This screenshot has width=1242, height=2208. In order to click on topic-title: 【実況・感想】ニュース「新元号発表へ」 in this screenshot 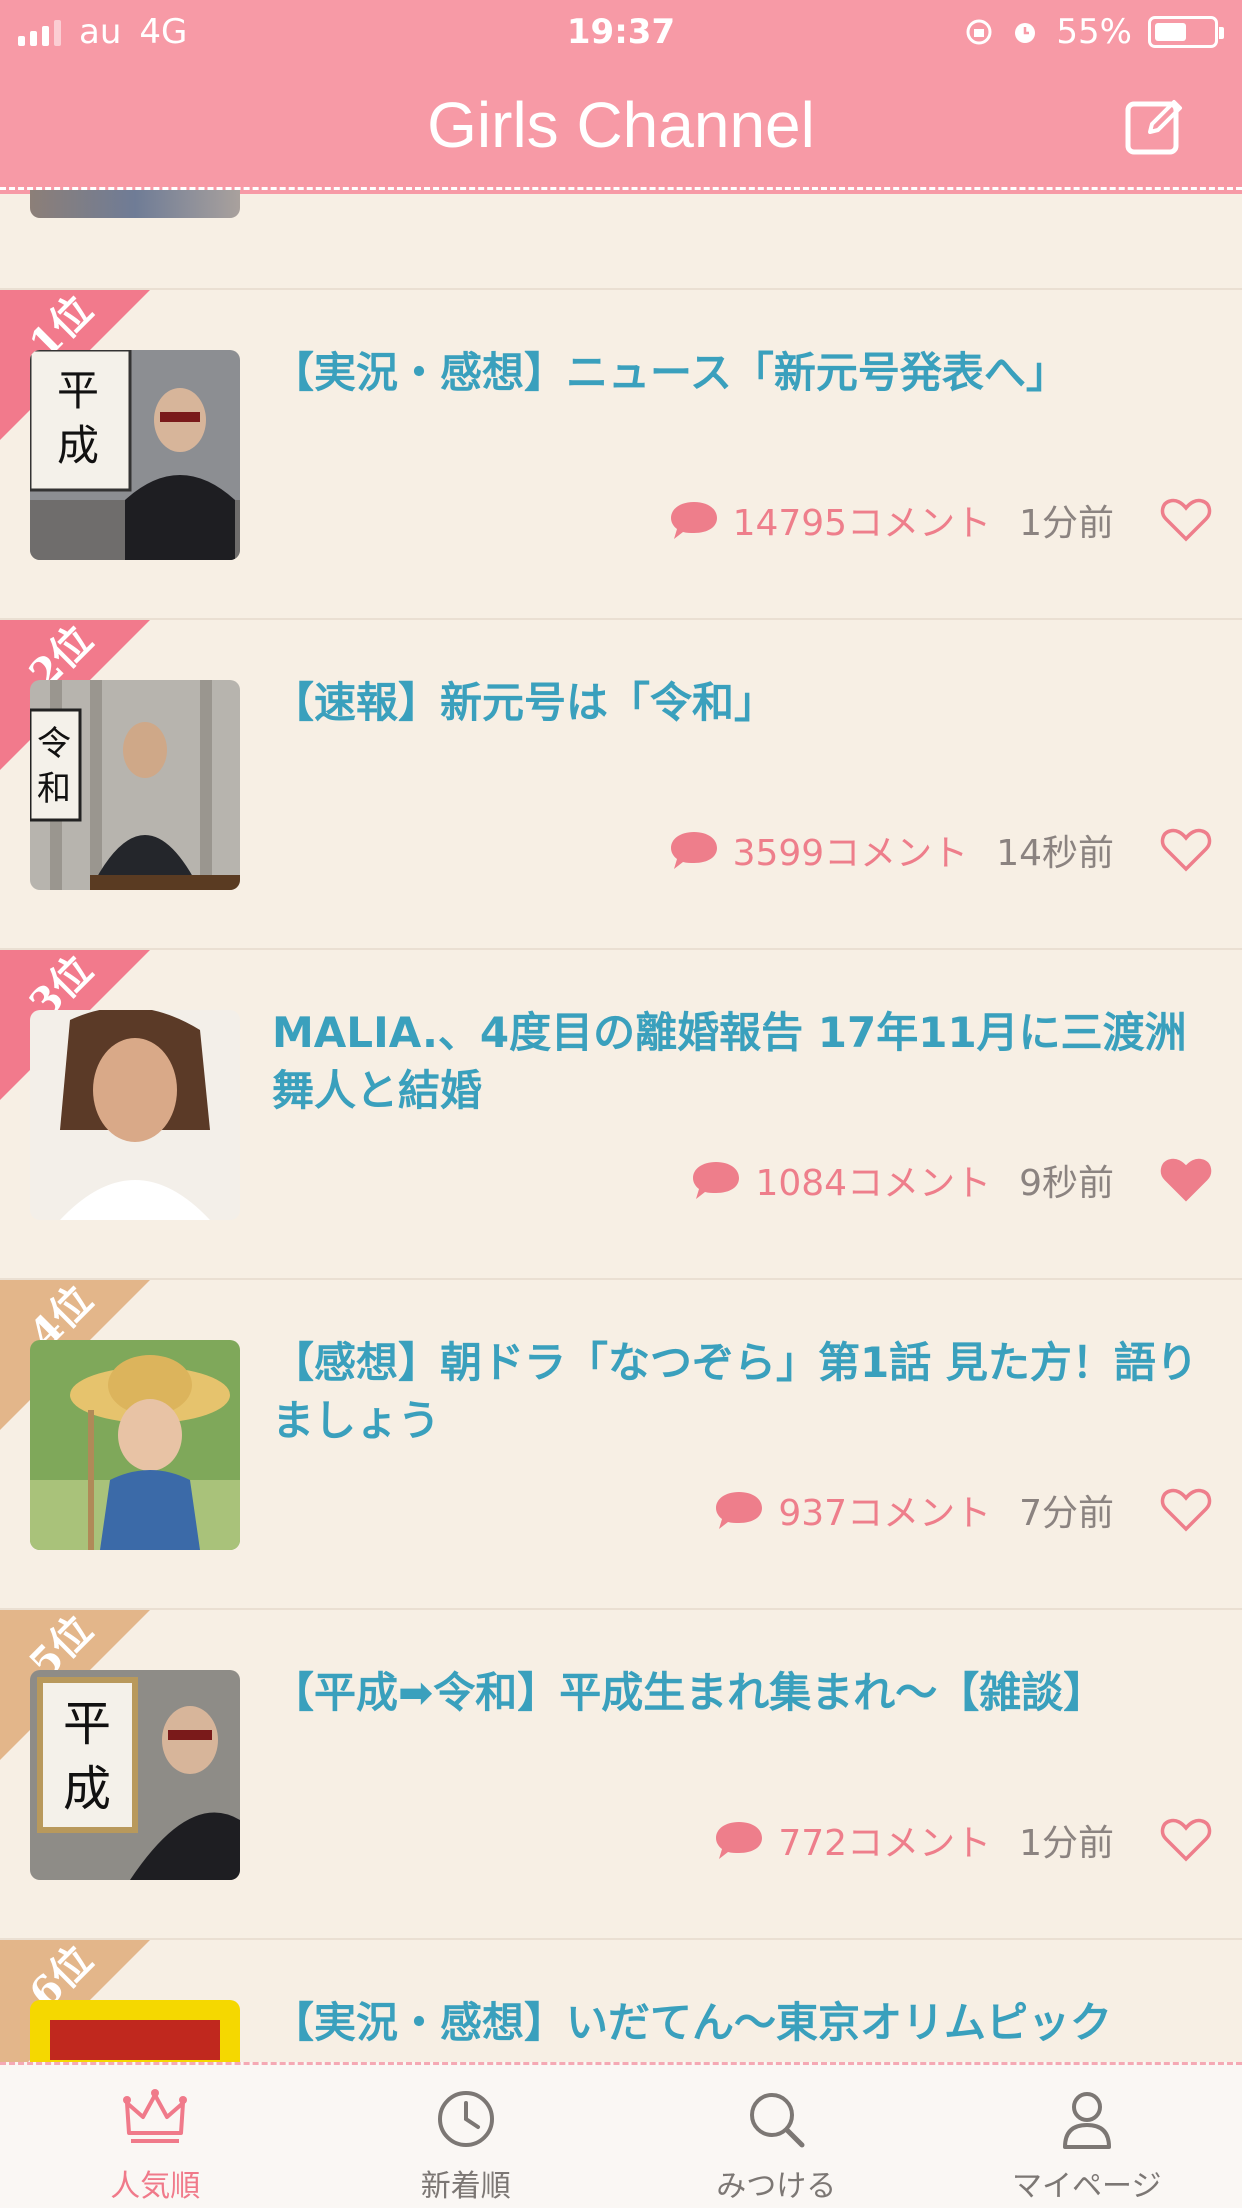, I will do `click(742, 373)`.